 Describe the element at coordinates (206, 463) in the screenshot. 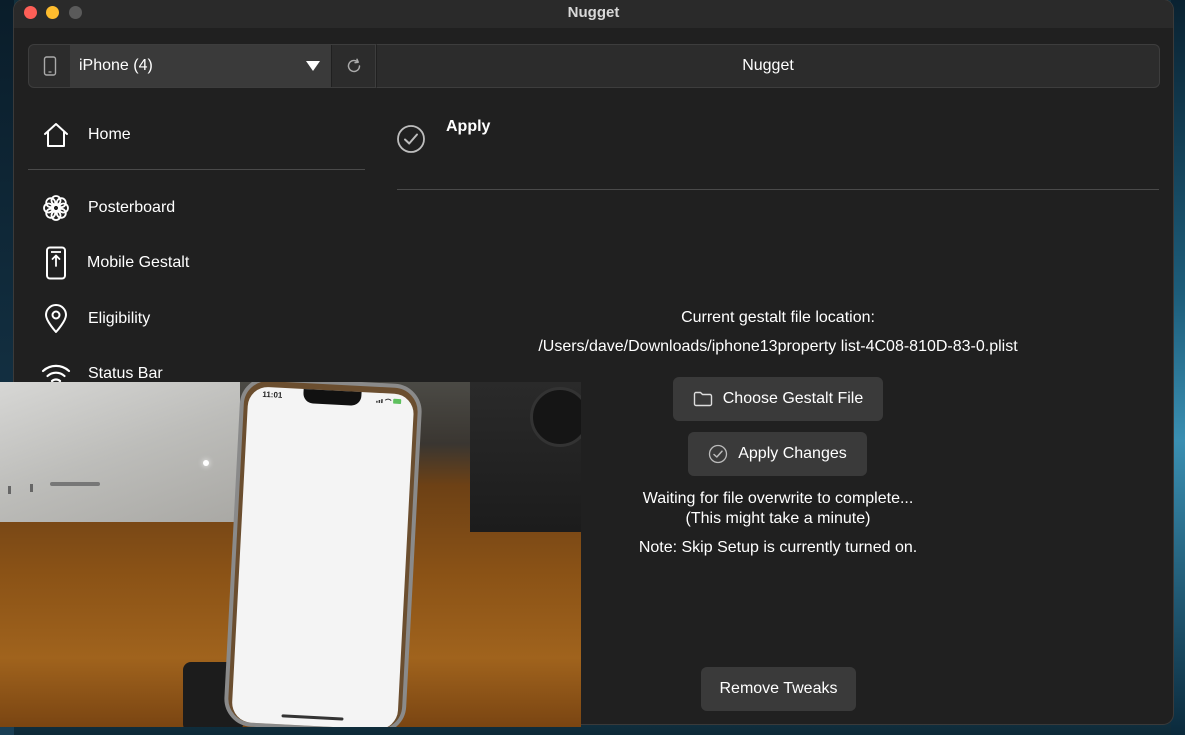

I see `video-power-led` at that location.